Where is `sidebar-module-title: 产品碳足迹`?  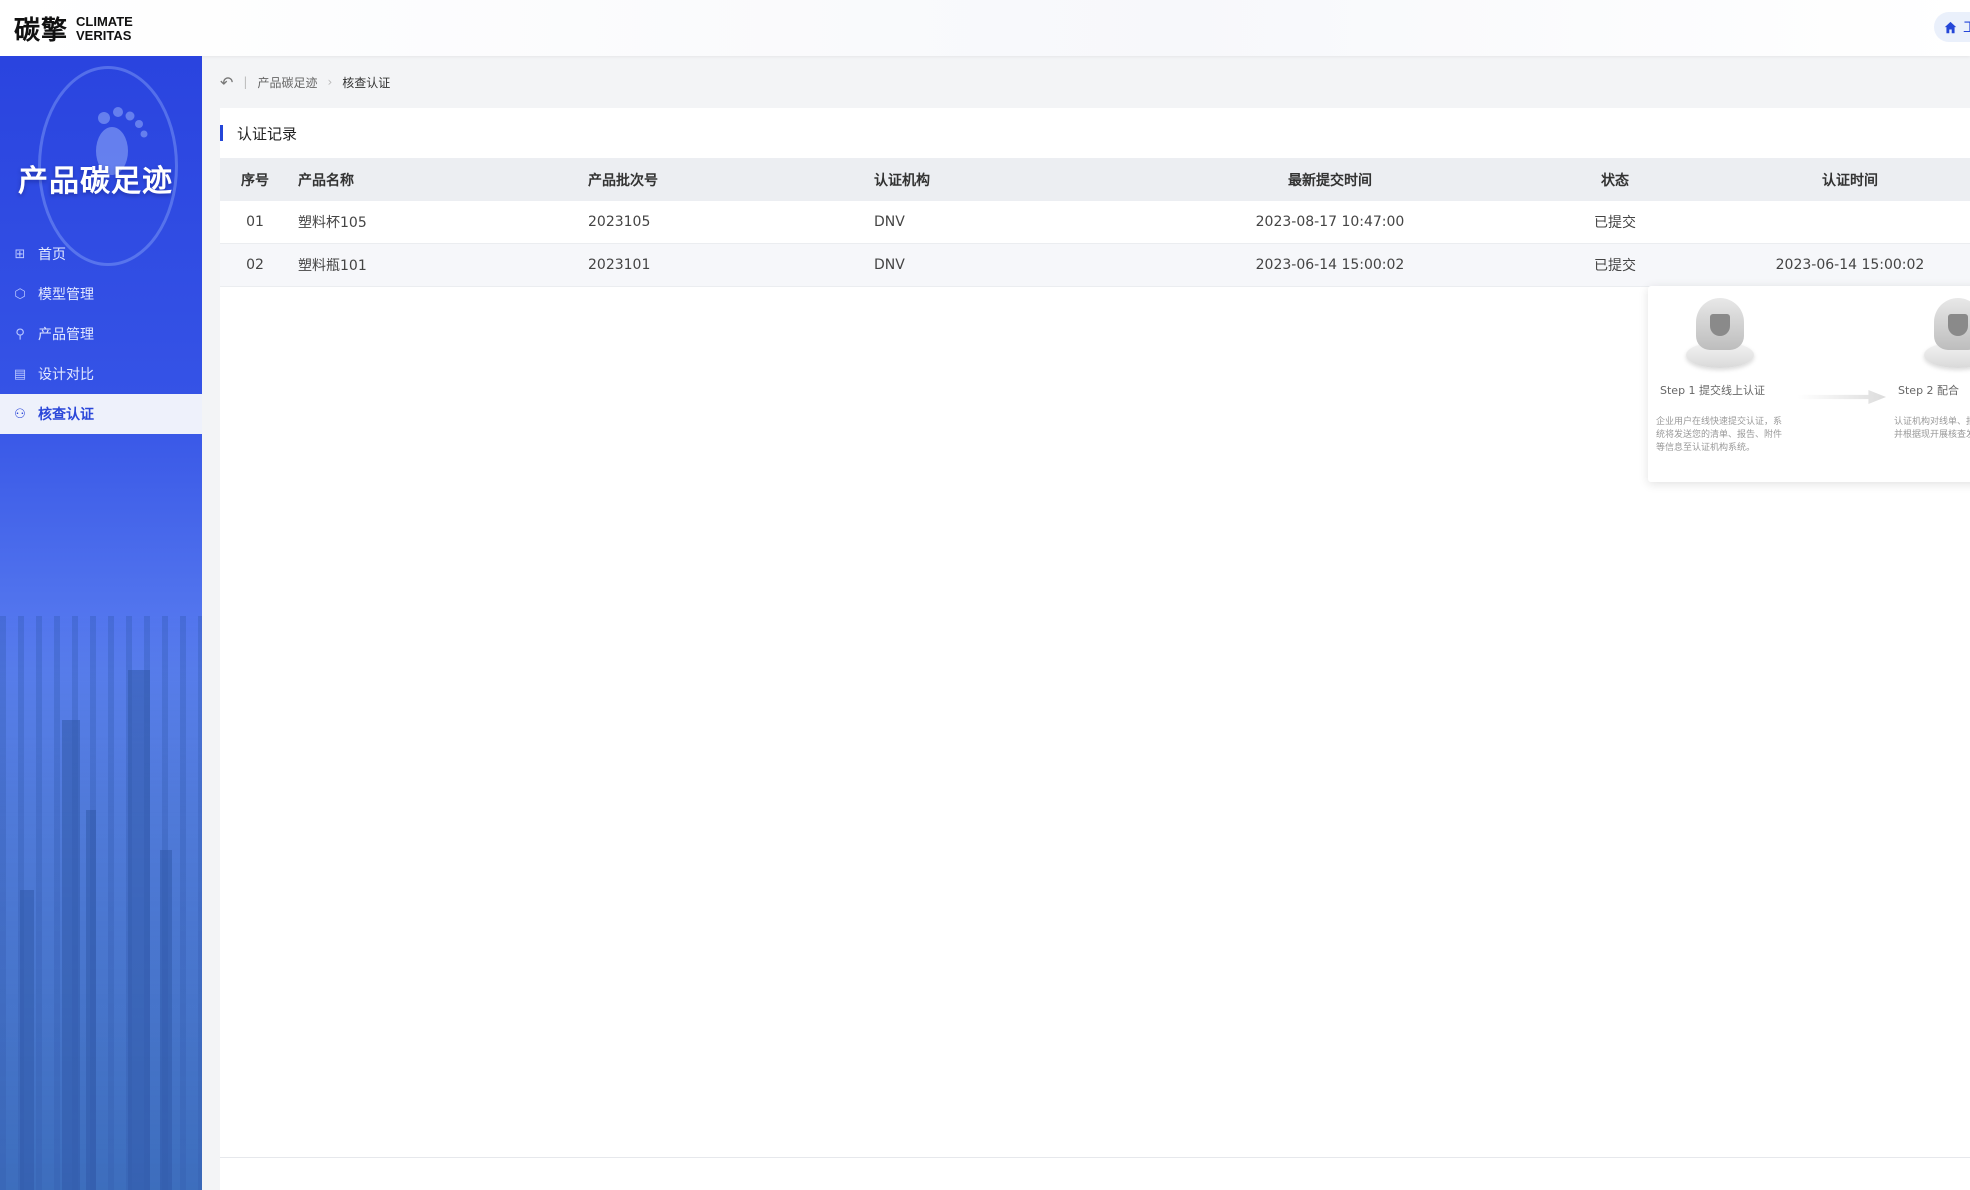 sidebar-module-title: 产品碳足迹 is located at coordinates (95, 181).